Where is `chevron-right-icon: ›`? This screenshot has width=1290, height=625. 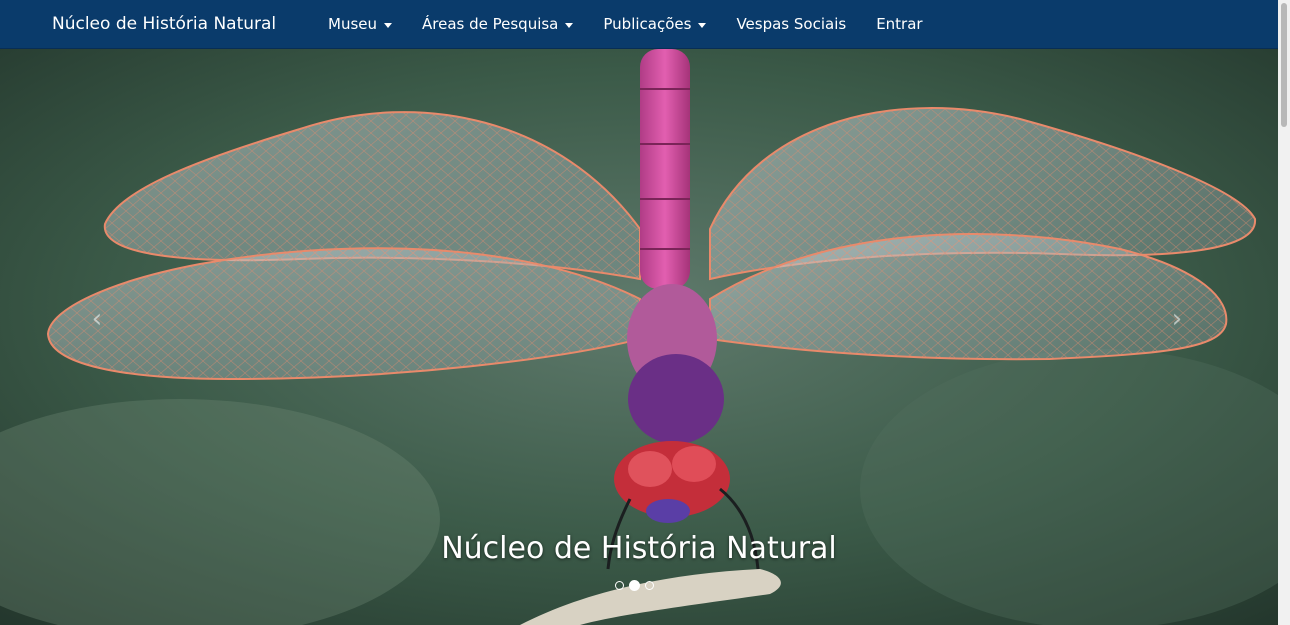 chevron-right-icon: › is located at coordinates (1177, 319).